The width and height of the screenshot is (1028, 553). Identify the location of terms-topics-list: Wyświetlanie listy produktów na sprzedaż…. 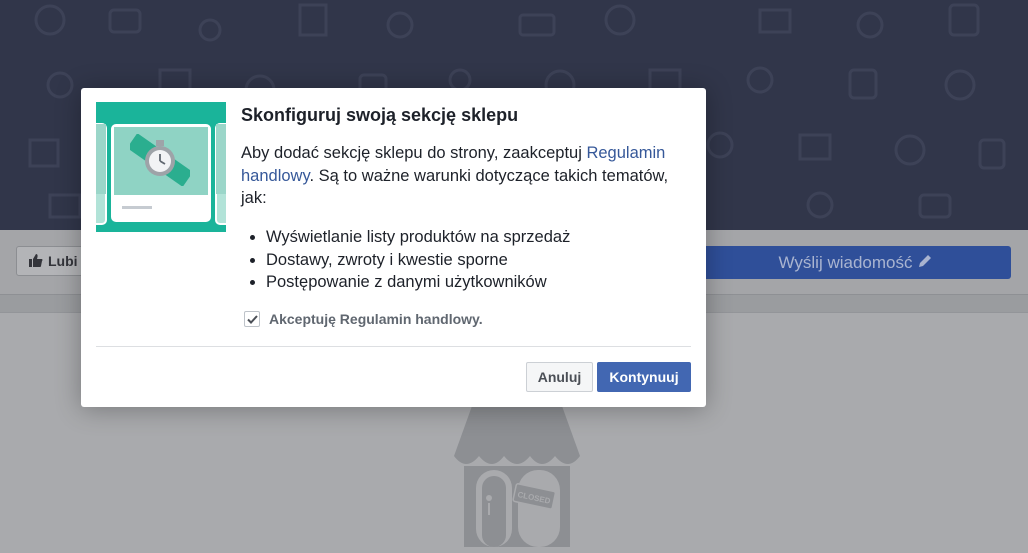
(409, 260).